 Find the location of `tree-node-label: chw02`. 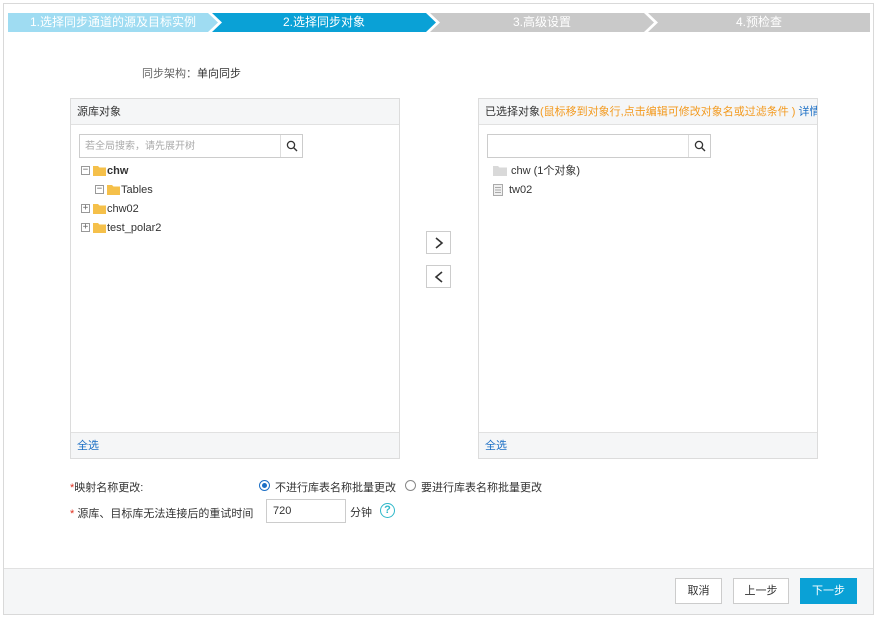

tree-node-label: chw02 is located at coordinates (123, 209).